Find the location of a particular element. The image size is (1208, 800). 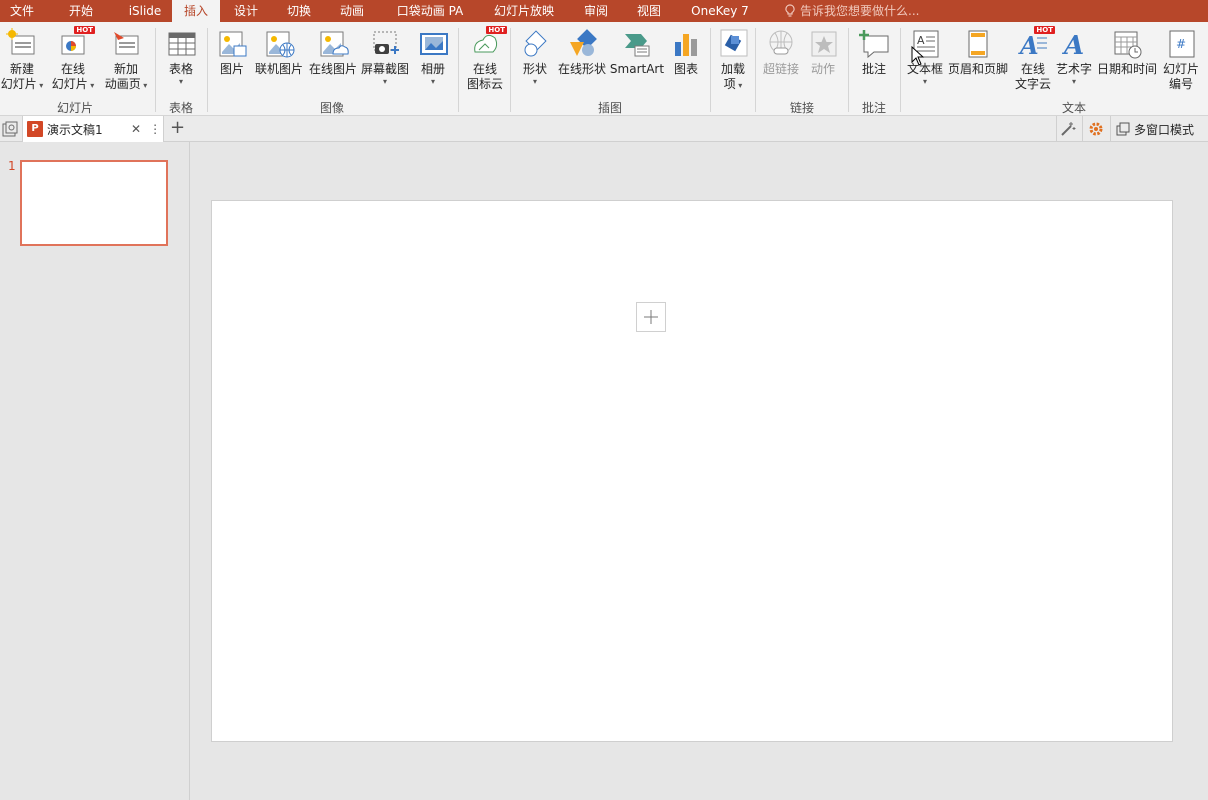

document-name: 演示文稿1 is located at coordinates (75, 129).